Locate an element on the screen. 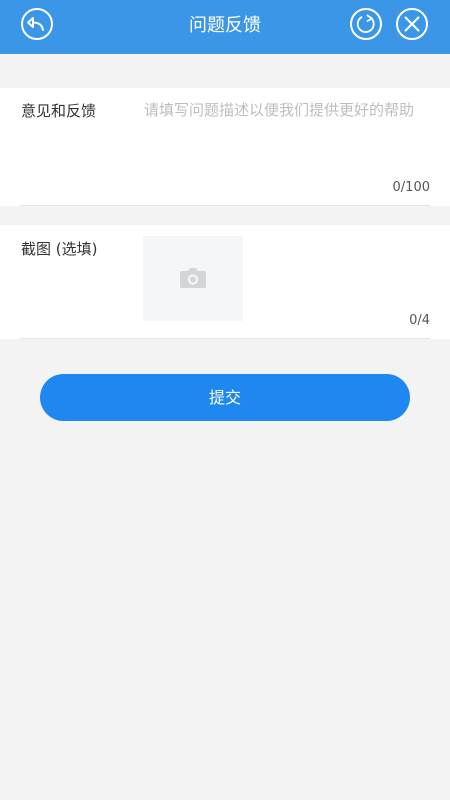  screenshot-section: 截图 (选填) 0/4 is located at coordinates (225, 282).